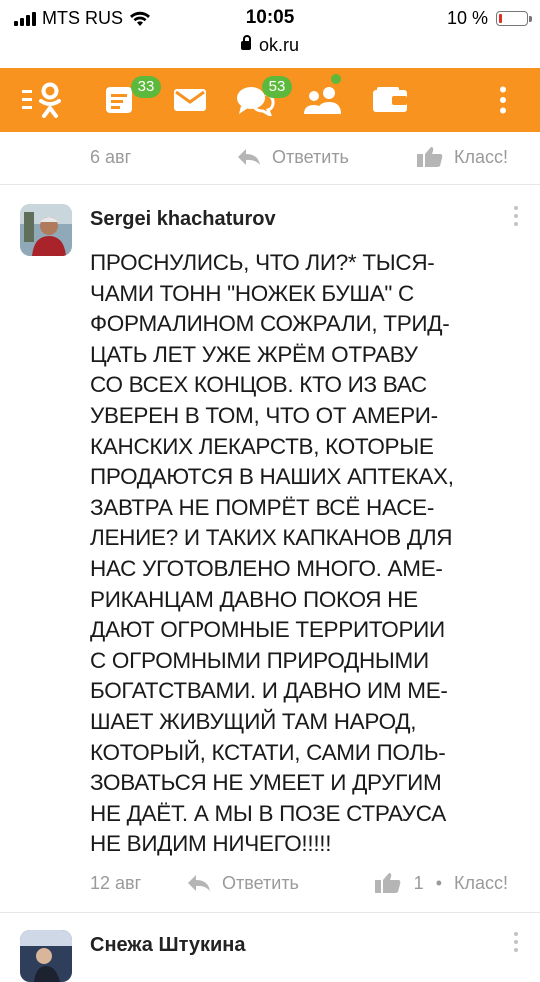 The height and width of the screenshot is (982, 540). I want to click on friends-notification-dot, so click(336, 79).